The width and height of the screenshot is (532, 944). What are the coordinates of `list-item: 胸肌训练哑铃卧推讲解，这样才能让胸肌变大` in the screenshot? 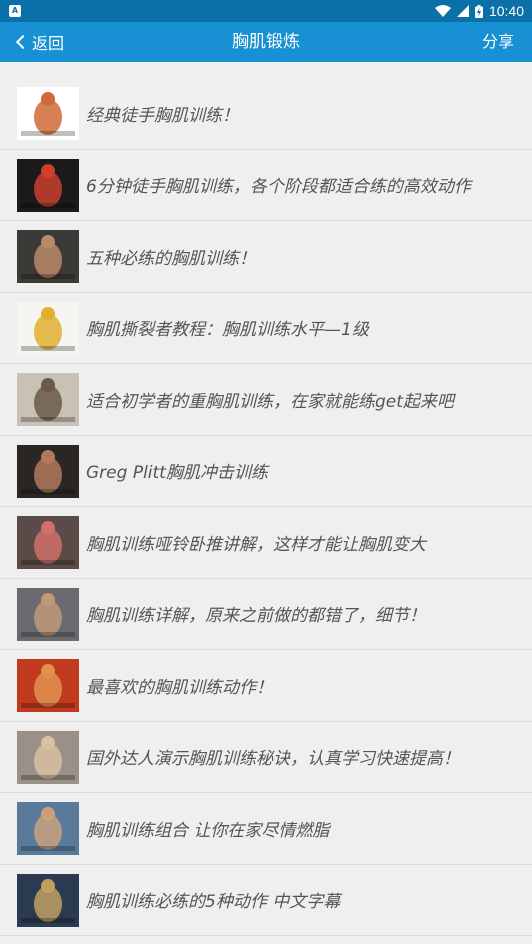 It's located at (266, 543).